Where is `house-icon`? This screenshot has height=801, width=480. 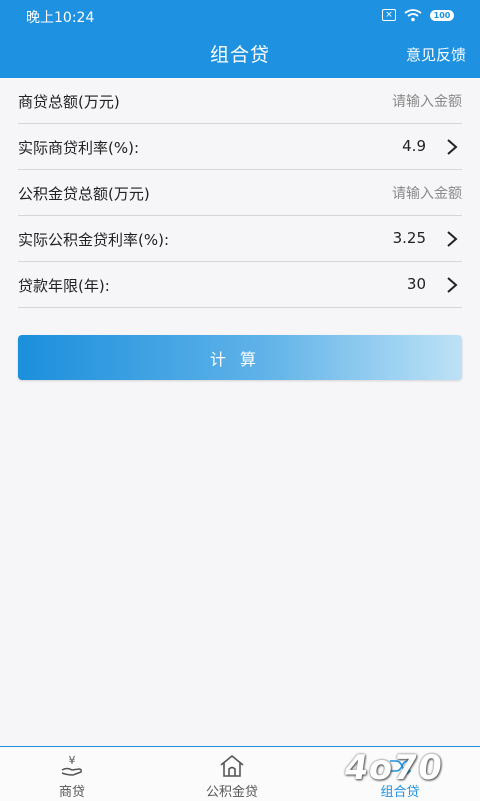
house-icon is located at coordinates (232, 765).